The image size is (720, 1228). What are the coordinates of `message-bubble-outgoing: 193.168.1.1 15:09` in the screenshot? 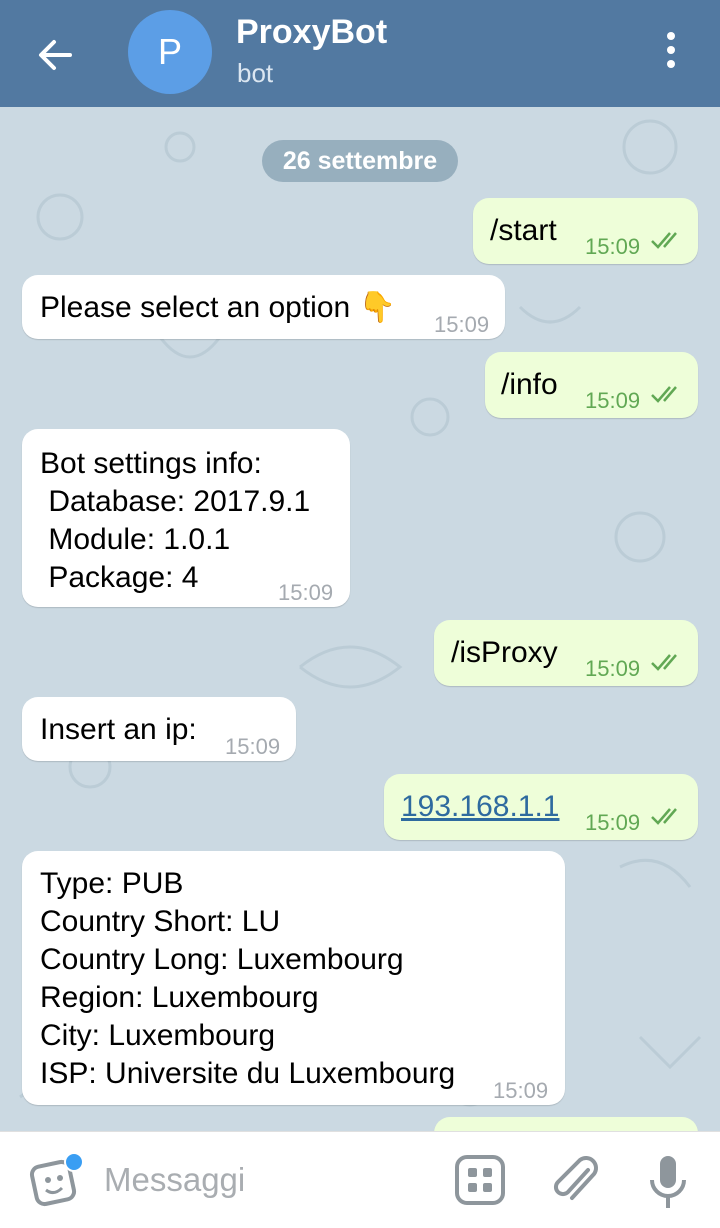 It's located at (541, 807).